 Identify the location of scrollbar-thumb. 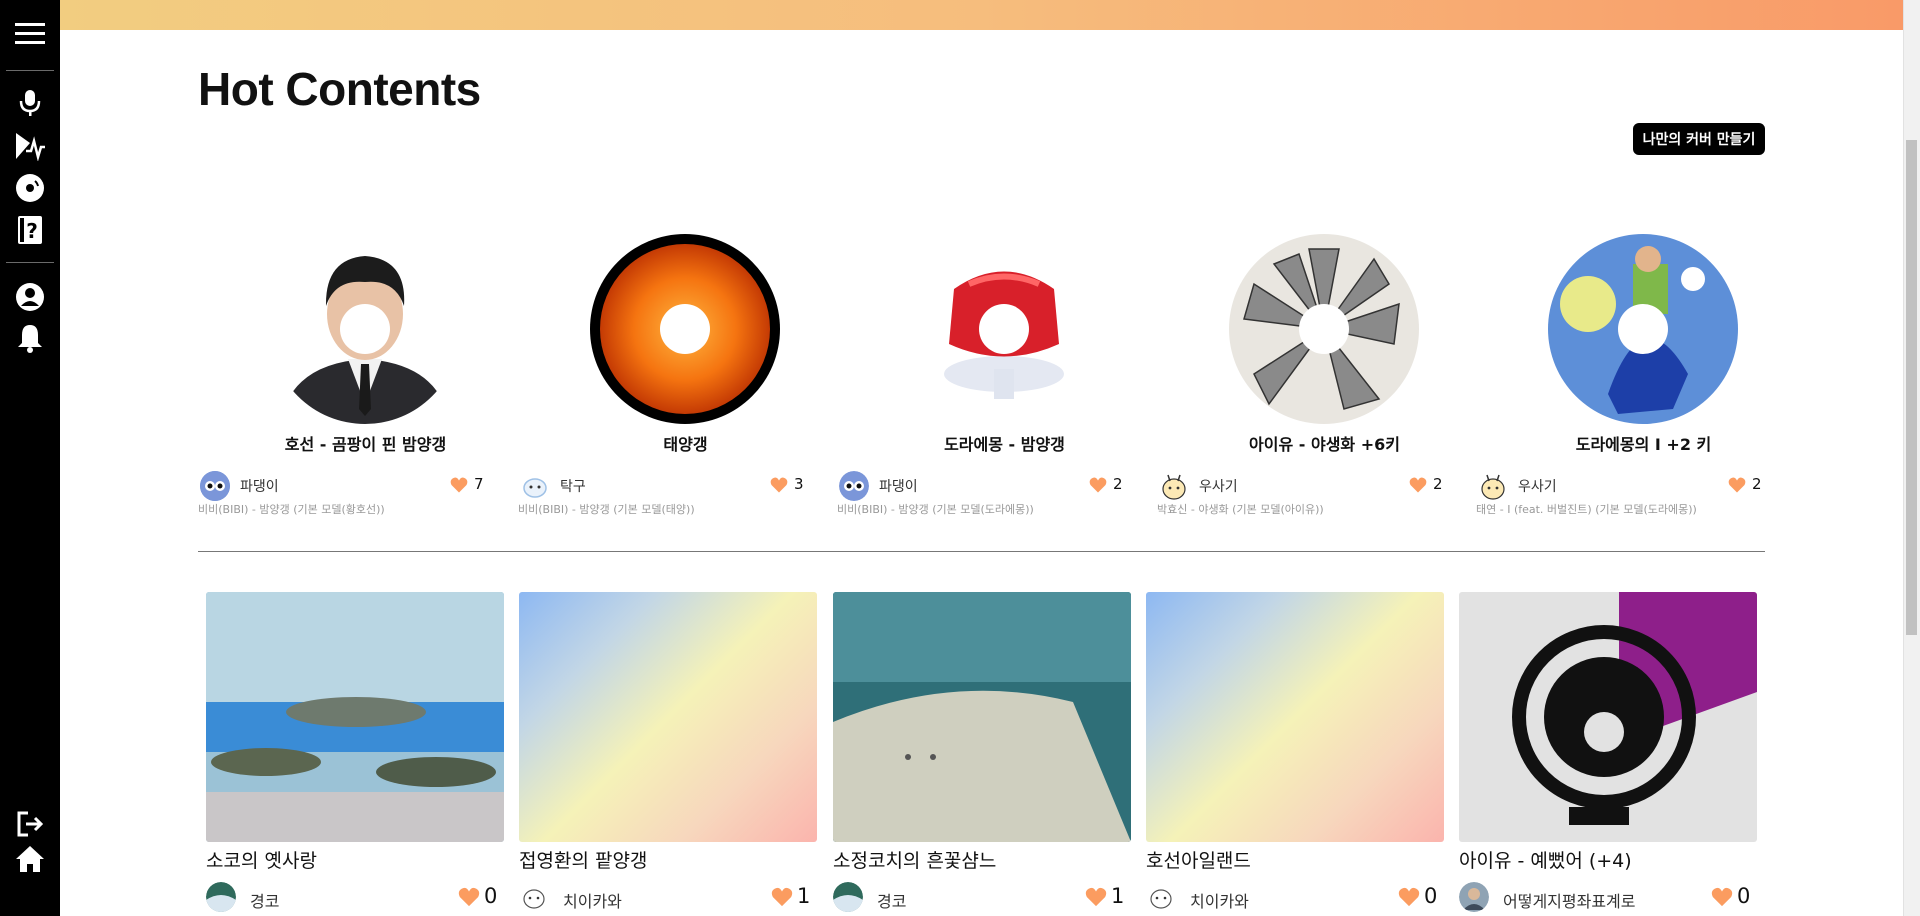
(1911, 387).